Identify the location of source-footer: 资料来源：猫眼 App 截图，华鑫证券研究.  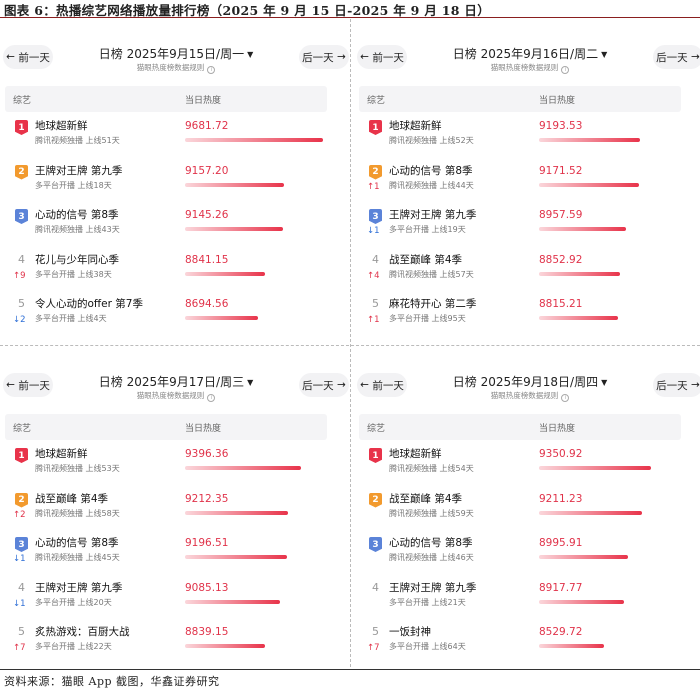
(112, 681).